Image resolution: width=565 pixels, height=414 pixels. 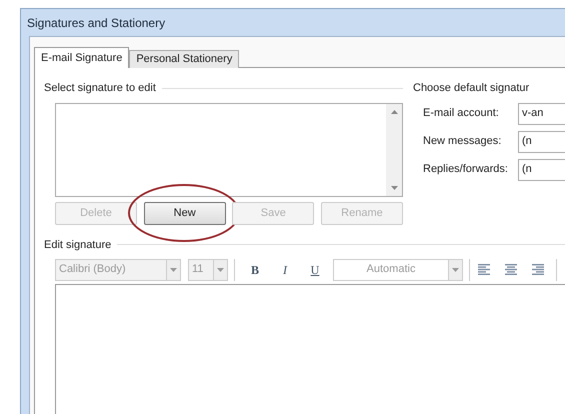 I want to click on button: New, so click(x=185, y=213).